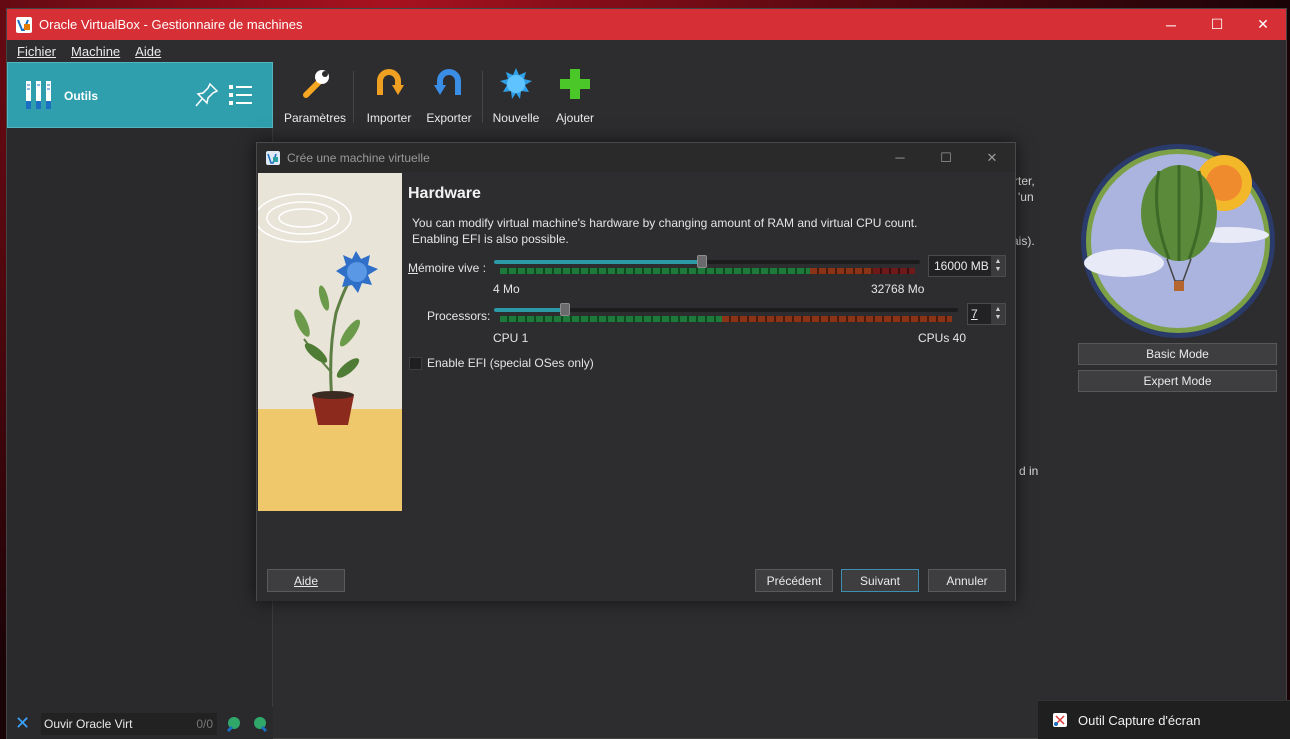  What do you see at coordinates (529, 310) in the screenshot?
I see `processors-slider-fill` at bounding box center [529, 310].